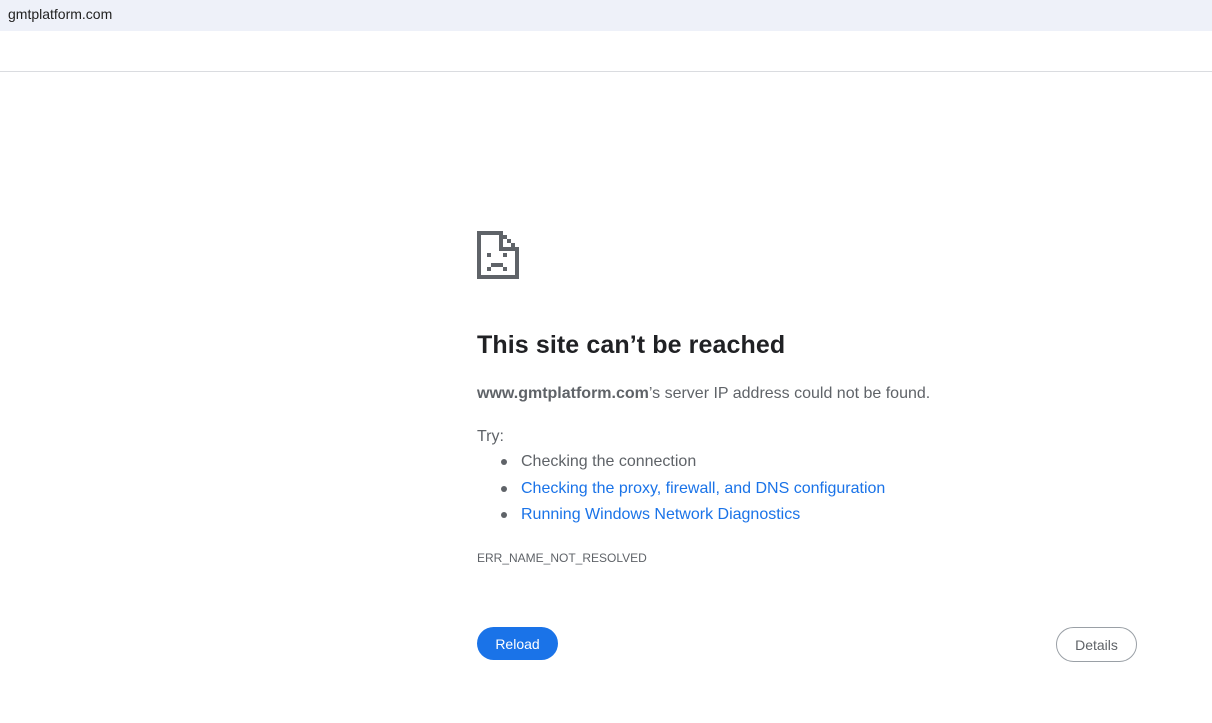 This screenshot has width=1212, height=723. I want to click on suggestion-item: Checking the connection, so click(693, 466).